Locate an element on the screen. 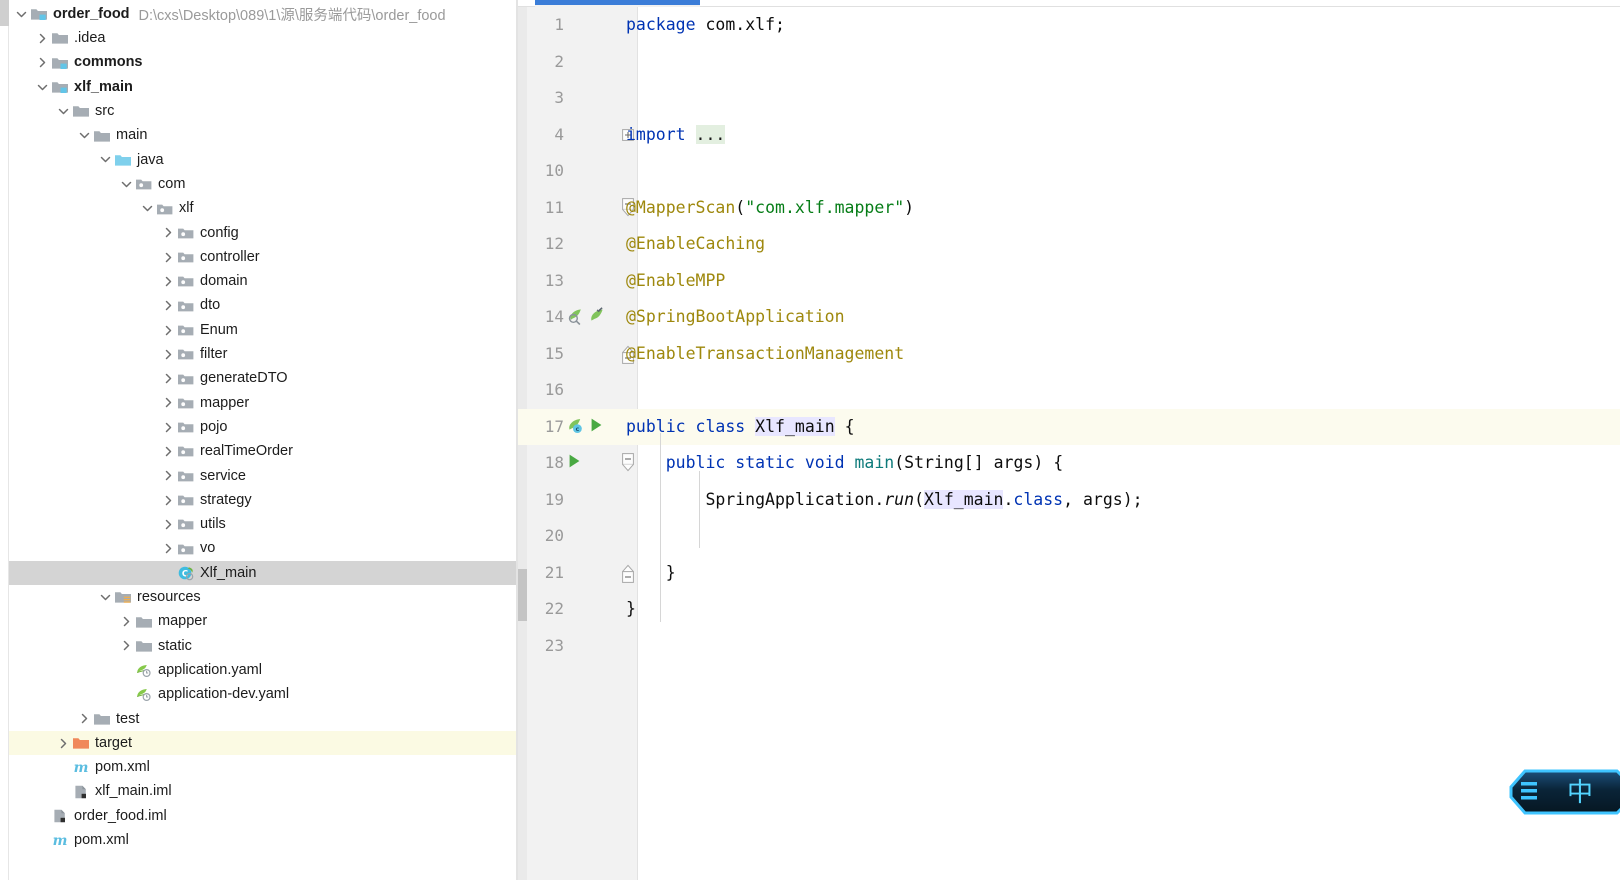 The width and height of the screenshot is (1620, 880). code-text: @EnableCaching is located at coordinates (695, 244).